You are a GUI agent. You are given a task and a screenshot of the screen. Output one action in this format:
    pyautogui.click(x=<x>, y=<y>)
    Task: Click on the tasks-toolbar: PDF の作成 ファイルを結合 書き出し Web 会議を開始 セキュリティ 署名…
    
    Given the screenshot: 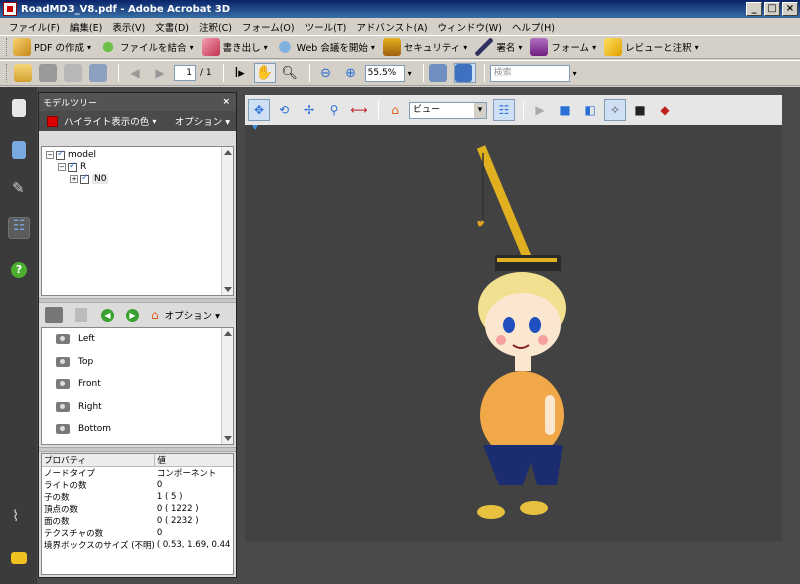 What is the action you would take?
    pyautogui.click(x=400, y=47)
    